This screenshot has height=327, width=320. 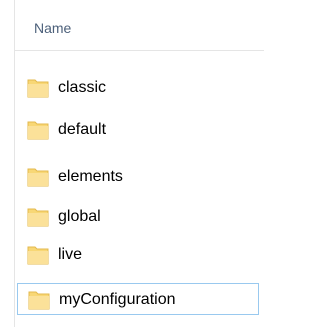 What do you see at coordinates (138, 88) in the screenshot?
I see `list-item-classic: classic` at bounding box center [138, 88].